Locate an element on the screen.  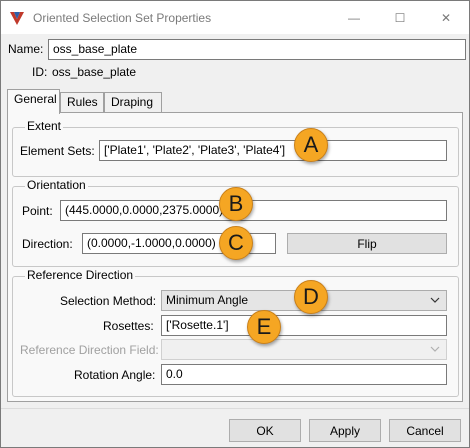
point-field: (445.0000,0.0000,2375.0000) is located at coordinates (253, 210).